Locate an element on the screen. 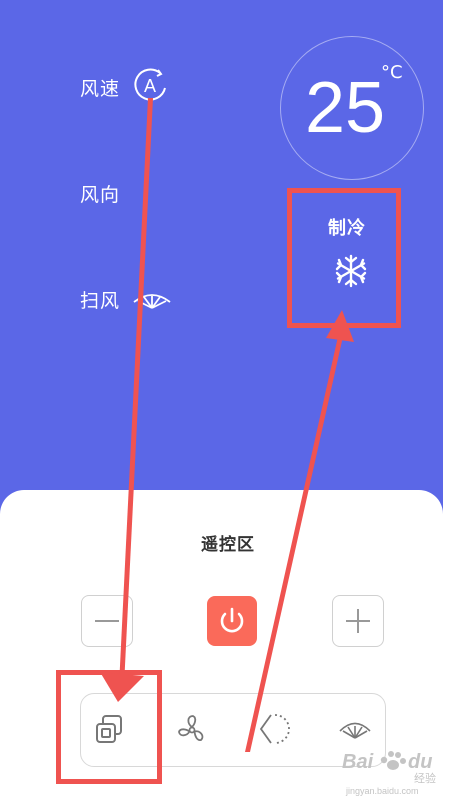 This screenshot has height=796, width=460. watermark-brand-suffix: du is located at coordinates (420, 762).